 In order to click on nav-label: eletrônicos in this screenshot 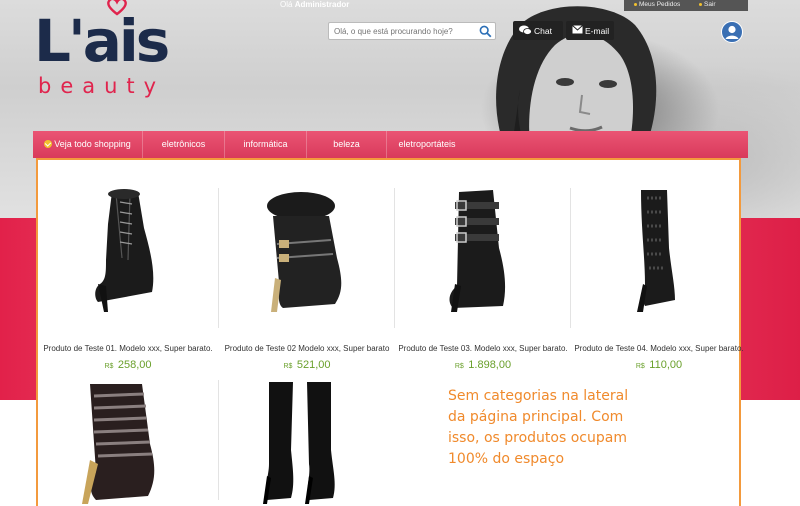, I will do `click(183, 144)`.